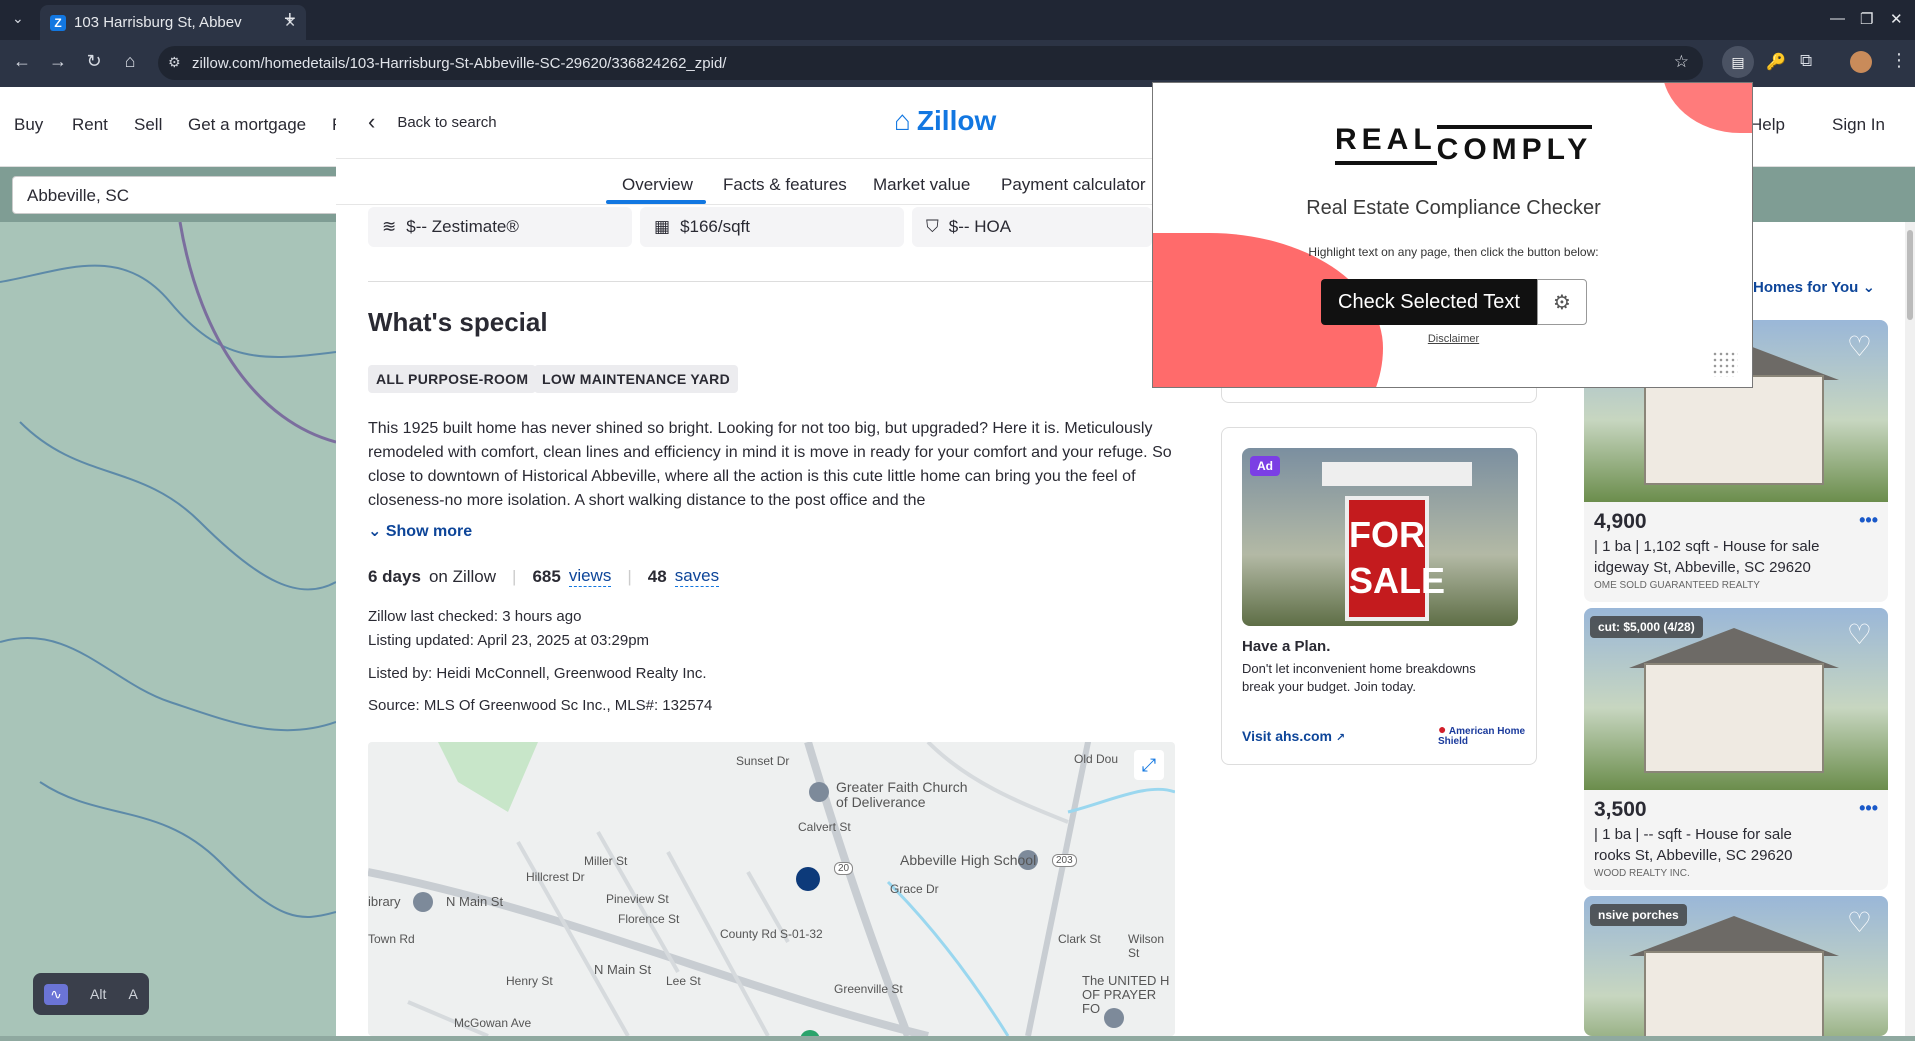 The width and height of the screenshot is (1915, 1041). What do you see at coordinates (18, 18) in the screenshot?
I see `tab-list-icon: ⌄` at bounding box center [18, 18].